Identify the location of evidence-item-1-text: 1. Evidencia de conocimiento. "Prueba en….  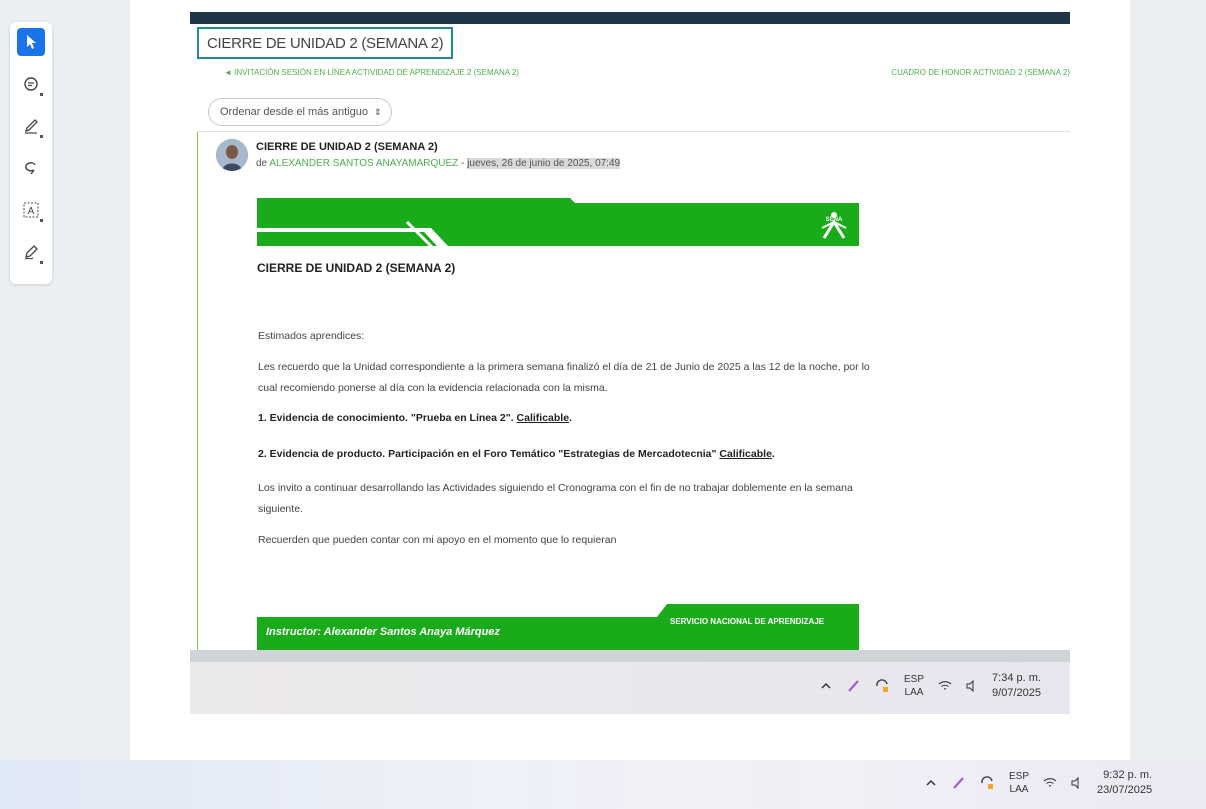
(387, 418).